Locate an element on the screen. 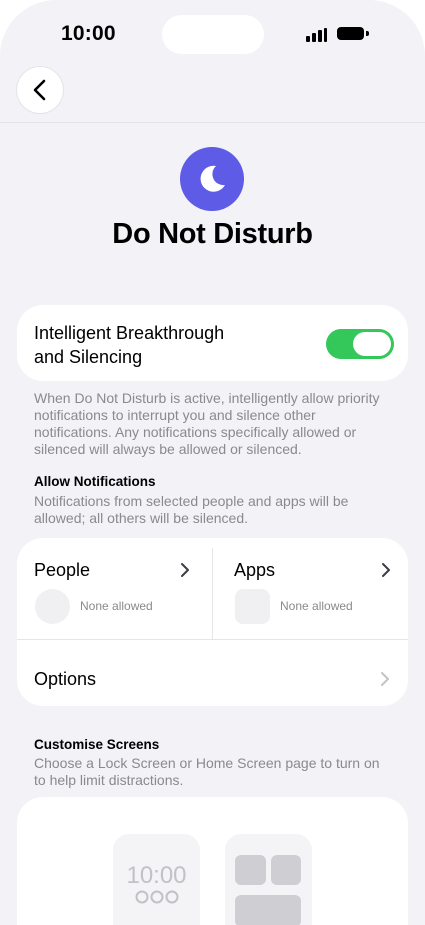  lock-screen-time: 10:00 is located at coordinates (156, 875).